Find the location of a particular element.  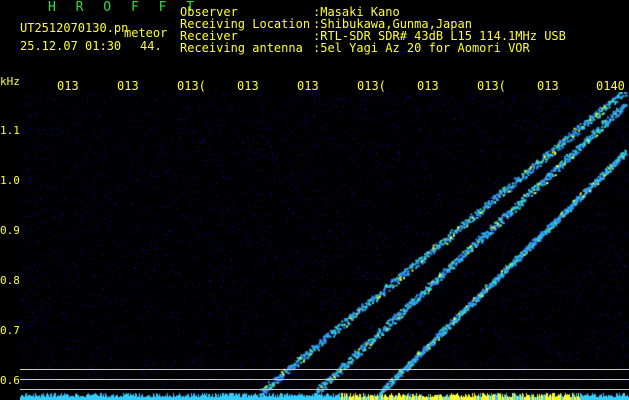

y-tick-label: 0.6 is located at coordinates (10, 380).